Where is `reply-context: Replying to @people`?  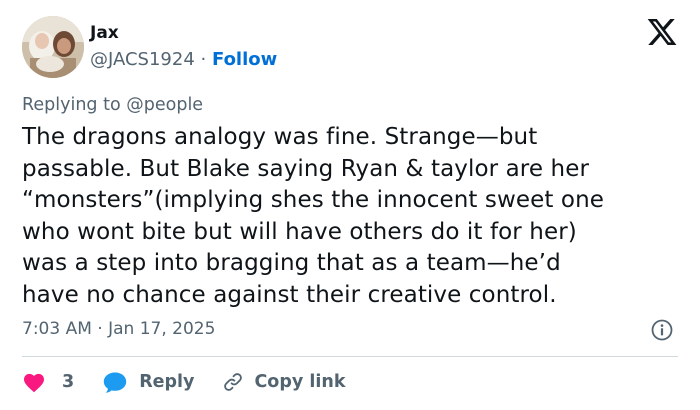 reply-context: Replying to @people is located at coordinates (112, 105).